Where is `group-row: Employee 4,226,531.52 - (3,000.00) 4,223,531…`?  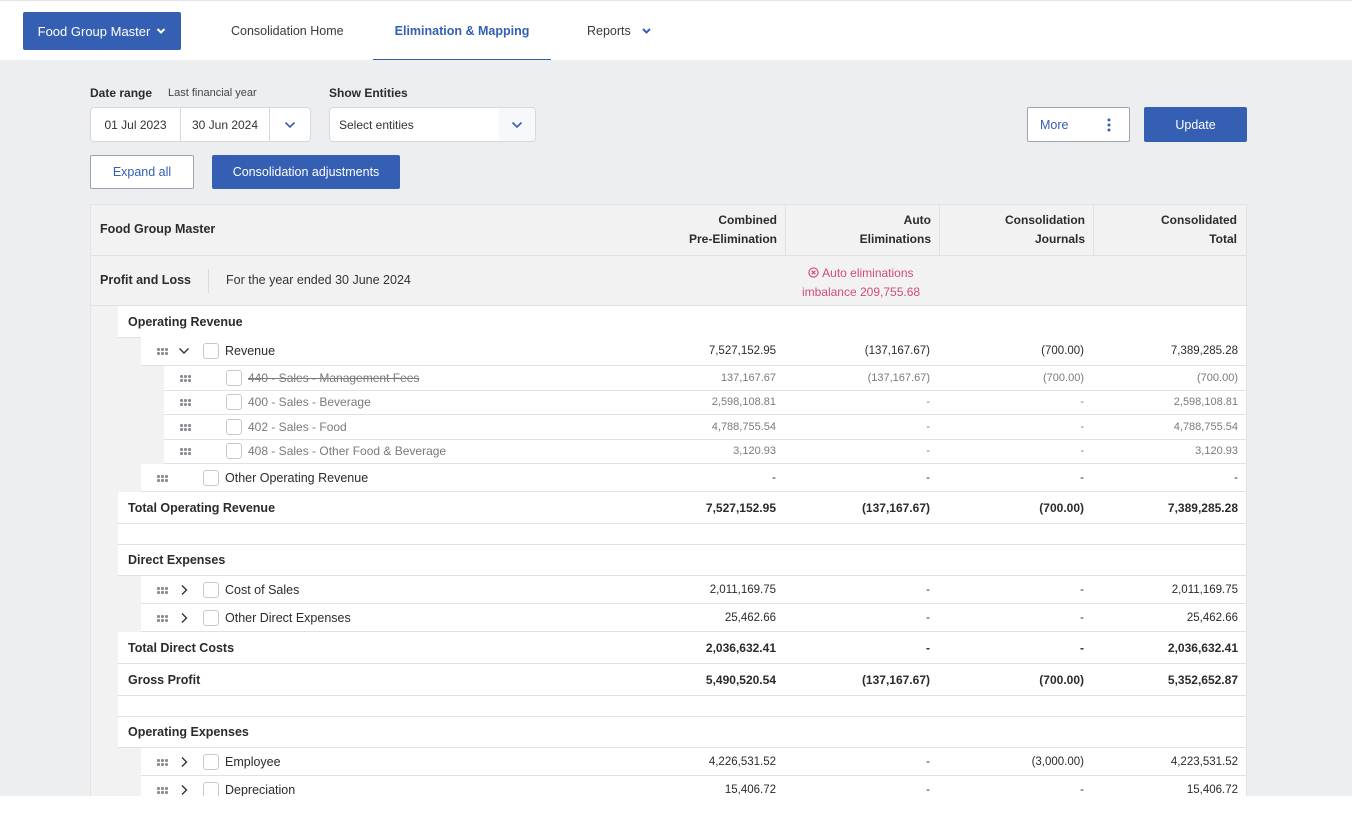
group-row: Employee 4,226,531.52 - (3,000.00) 4,223,531… is located at coordinates (693, 762).